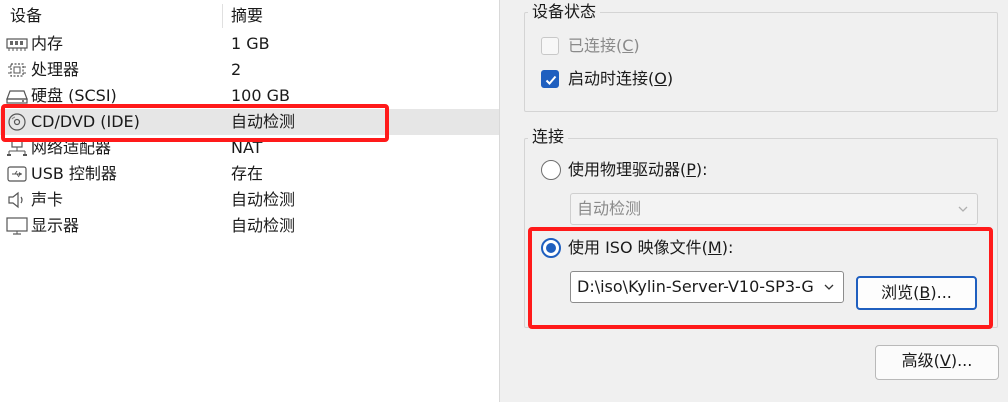  I want to click on connect-on-power-checkbox, so click(550, 79).